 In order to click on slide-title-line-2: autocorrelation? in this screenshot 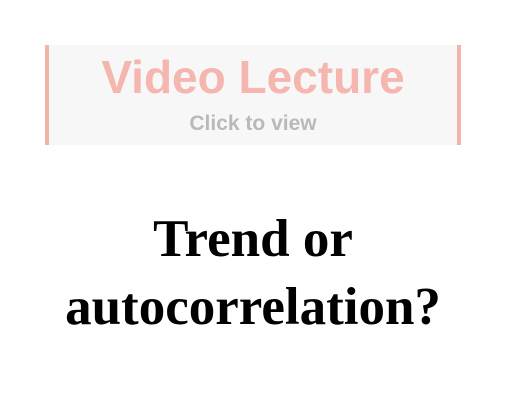, I will do `click(253, 307)`.